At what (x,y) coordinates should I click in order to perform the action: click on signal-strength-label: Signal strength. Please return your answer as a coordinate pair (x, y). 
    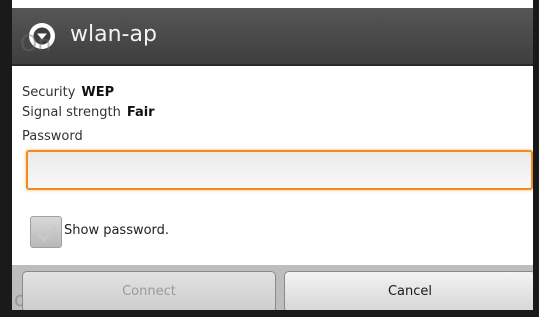
    Looking at the image, I should click on (71, 112).